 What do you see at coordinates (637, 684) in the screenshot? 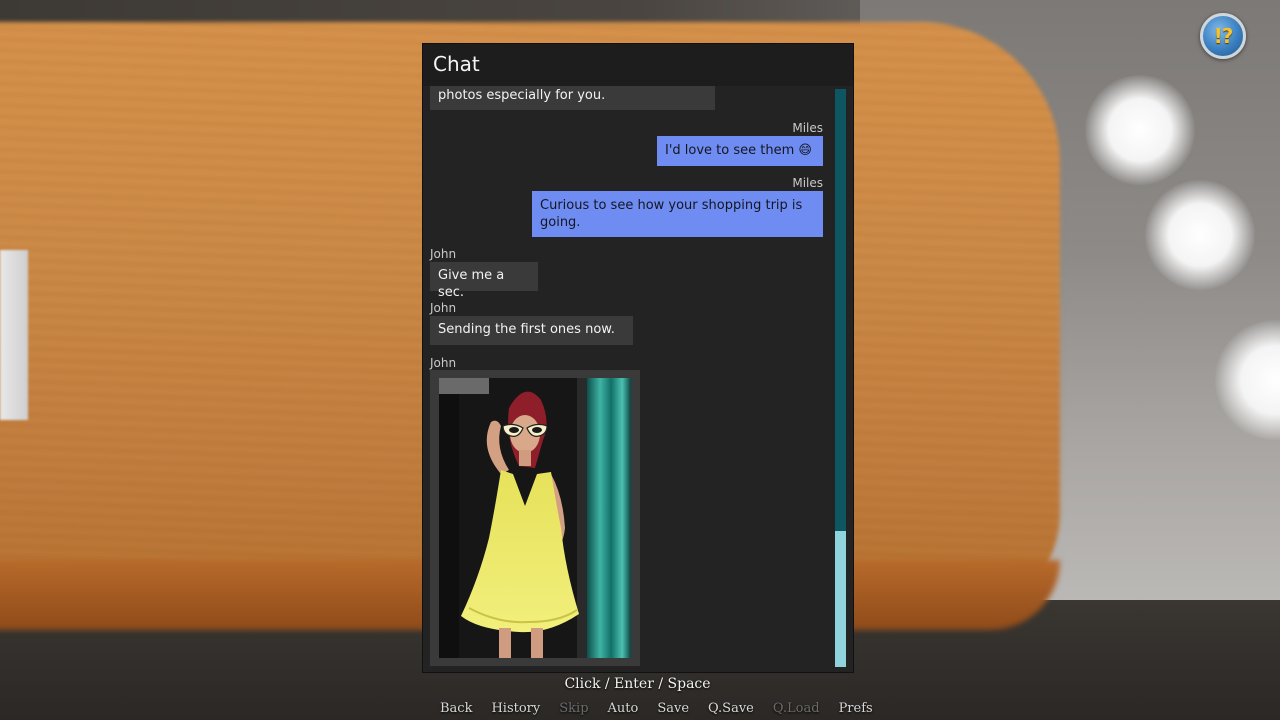
I see `advance-hint: Click / Enter / Space` at bounding box center [637, 684].